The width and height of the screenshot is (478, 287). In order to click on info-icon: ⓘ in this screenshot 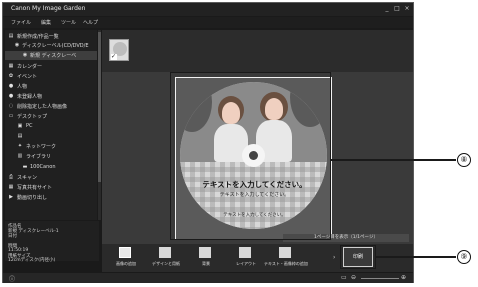, I will do `click(12, 278)`.